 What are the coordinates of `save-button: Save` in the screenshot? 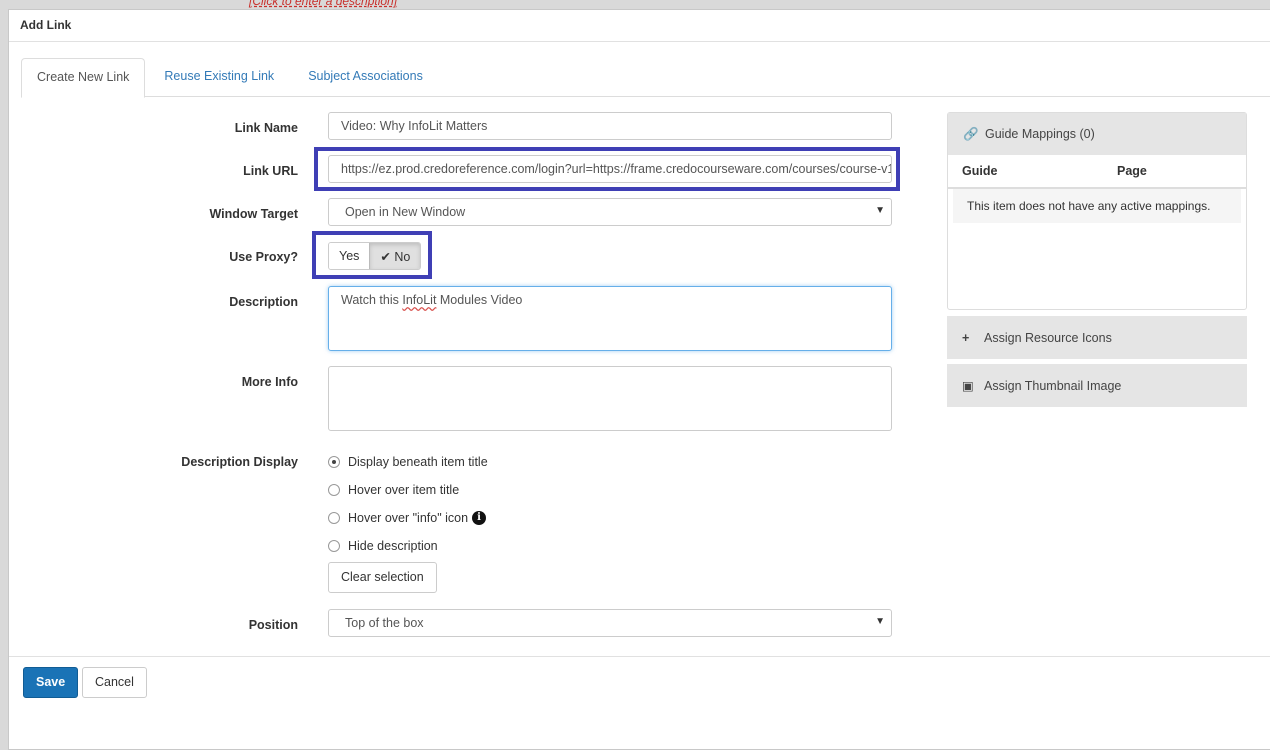 It's located at (51, 682).